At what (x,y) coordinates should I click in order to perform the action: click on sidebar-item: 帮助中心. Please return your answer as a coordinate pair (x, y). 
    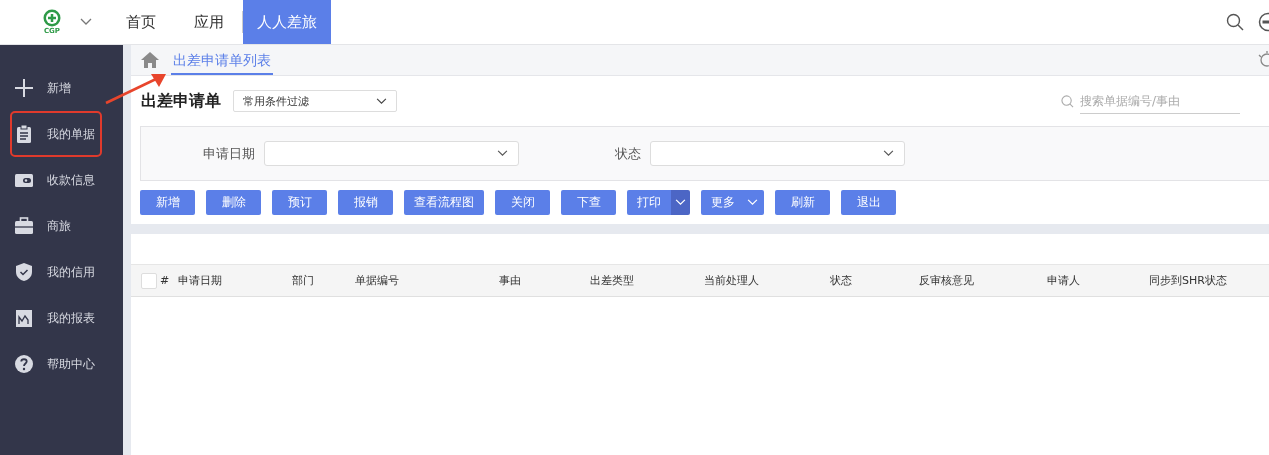
    Looking at the image, I should click on (57, 364).